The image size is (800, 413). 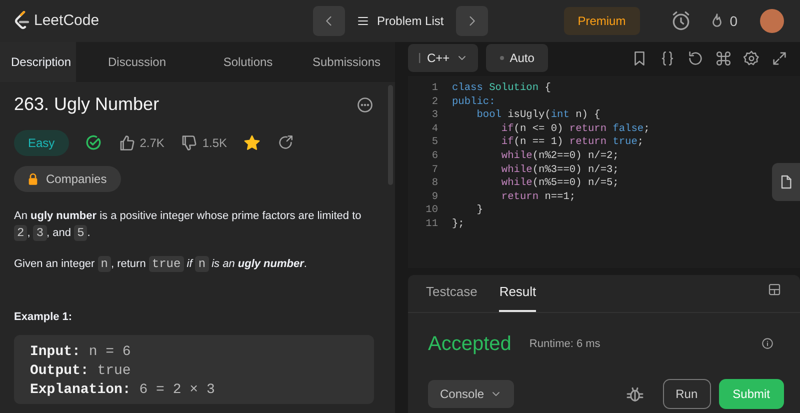 What do you see at coordinates (434, 197) in the screenshot?
I see `line-number: 9` at bounding box center [434, 197].